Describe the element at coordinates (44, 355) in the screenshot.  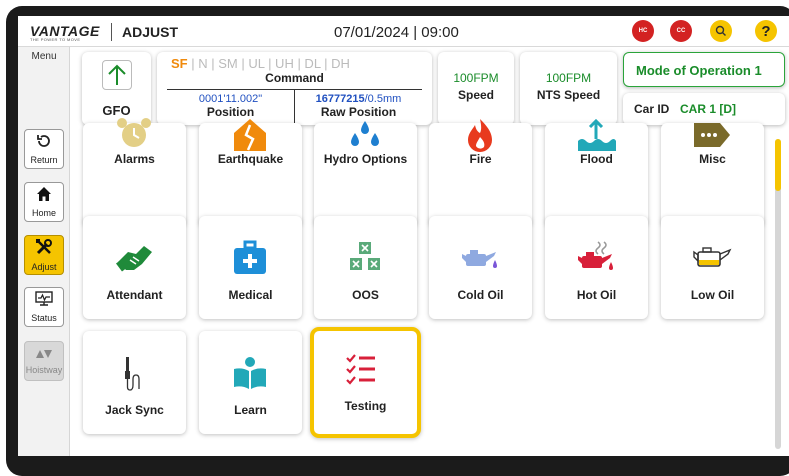
I see `hoistway-icon` at that location.